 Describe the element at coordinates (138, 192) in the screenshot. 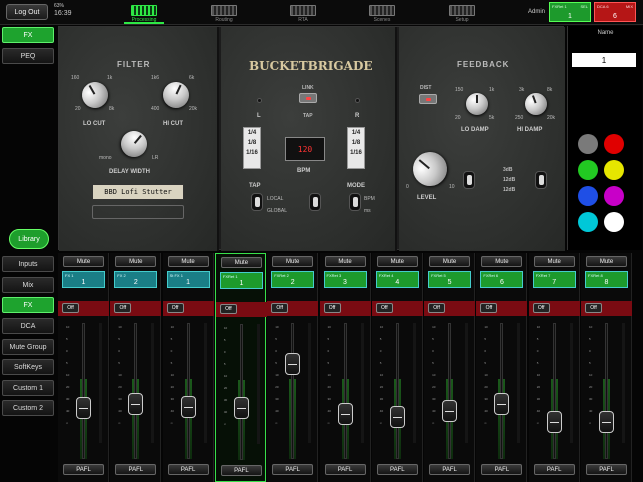

I see `preset-name-display: BBD Lofi Stutter` at that location.